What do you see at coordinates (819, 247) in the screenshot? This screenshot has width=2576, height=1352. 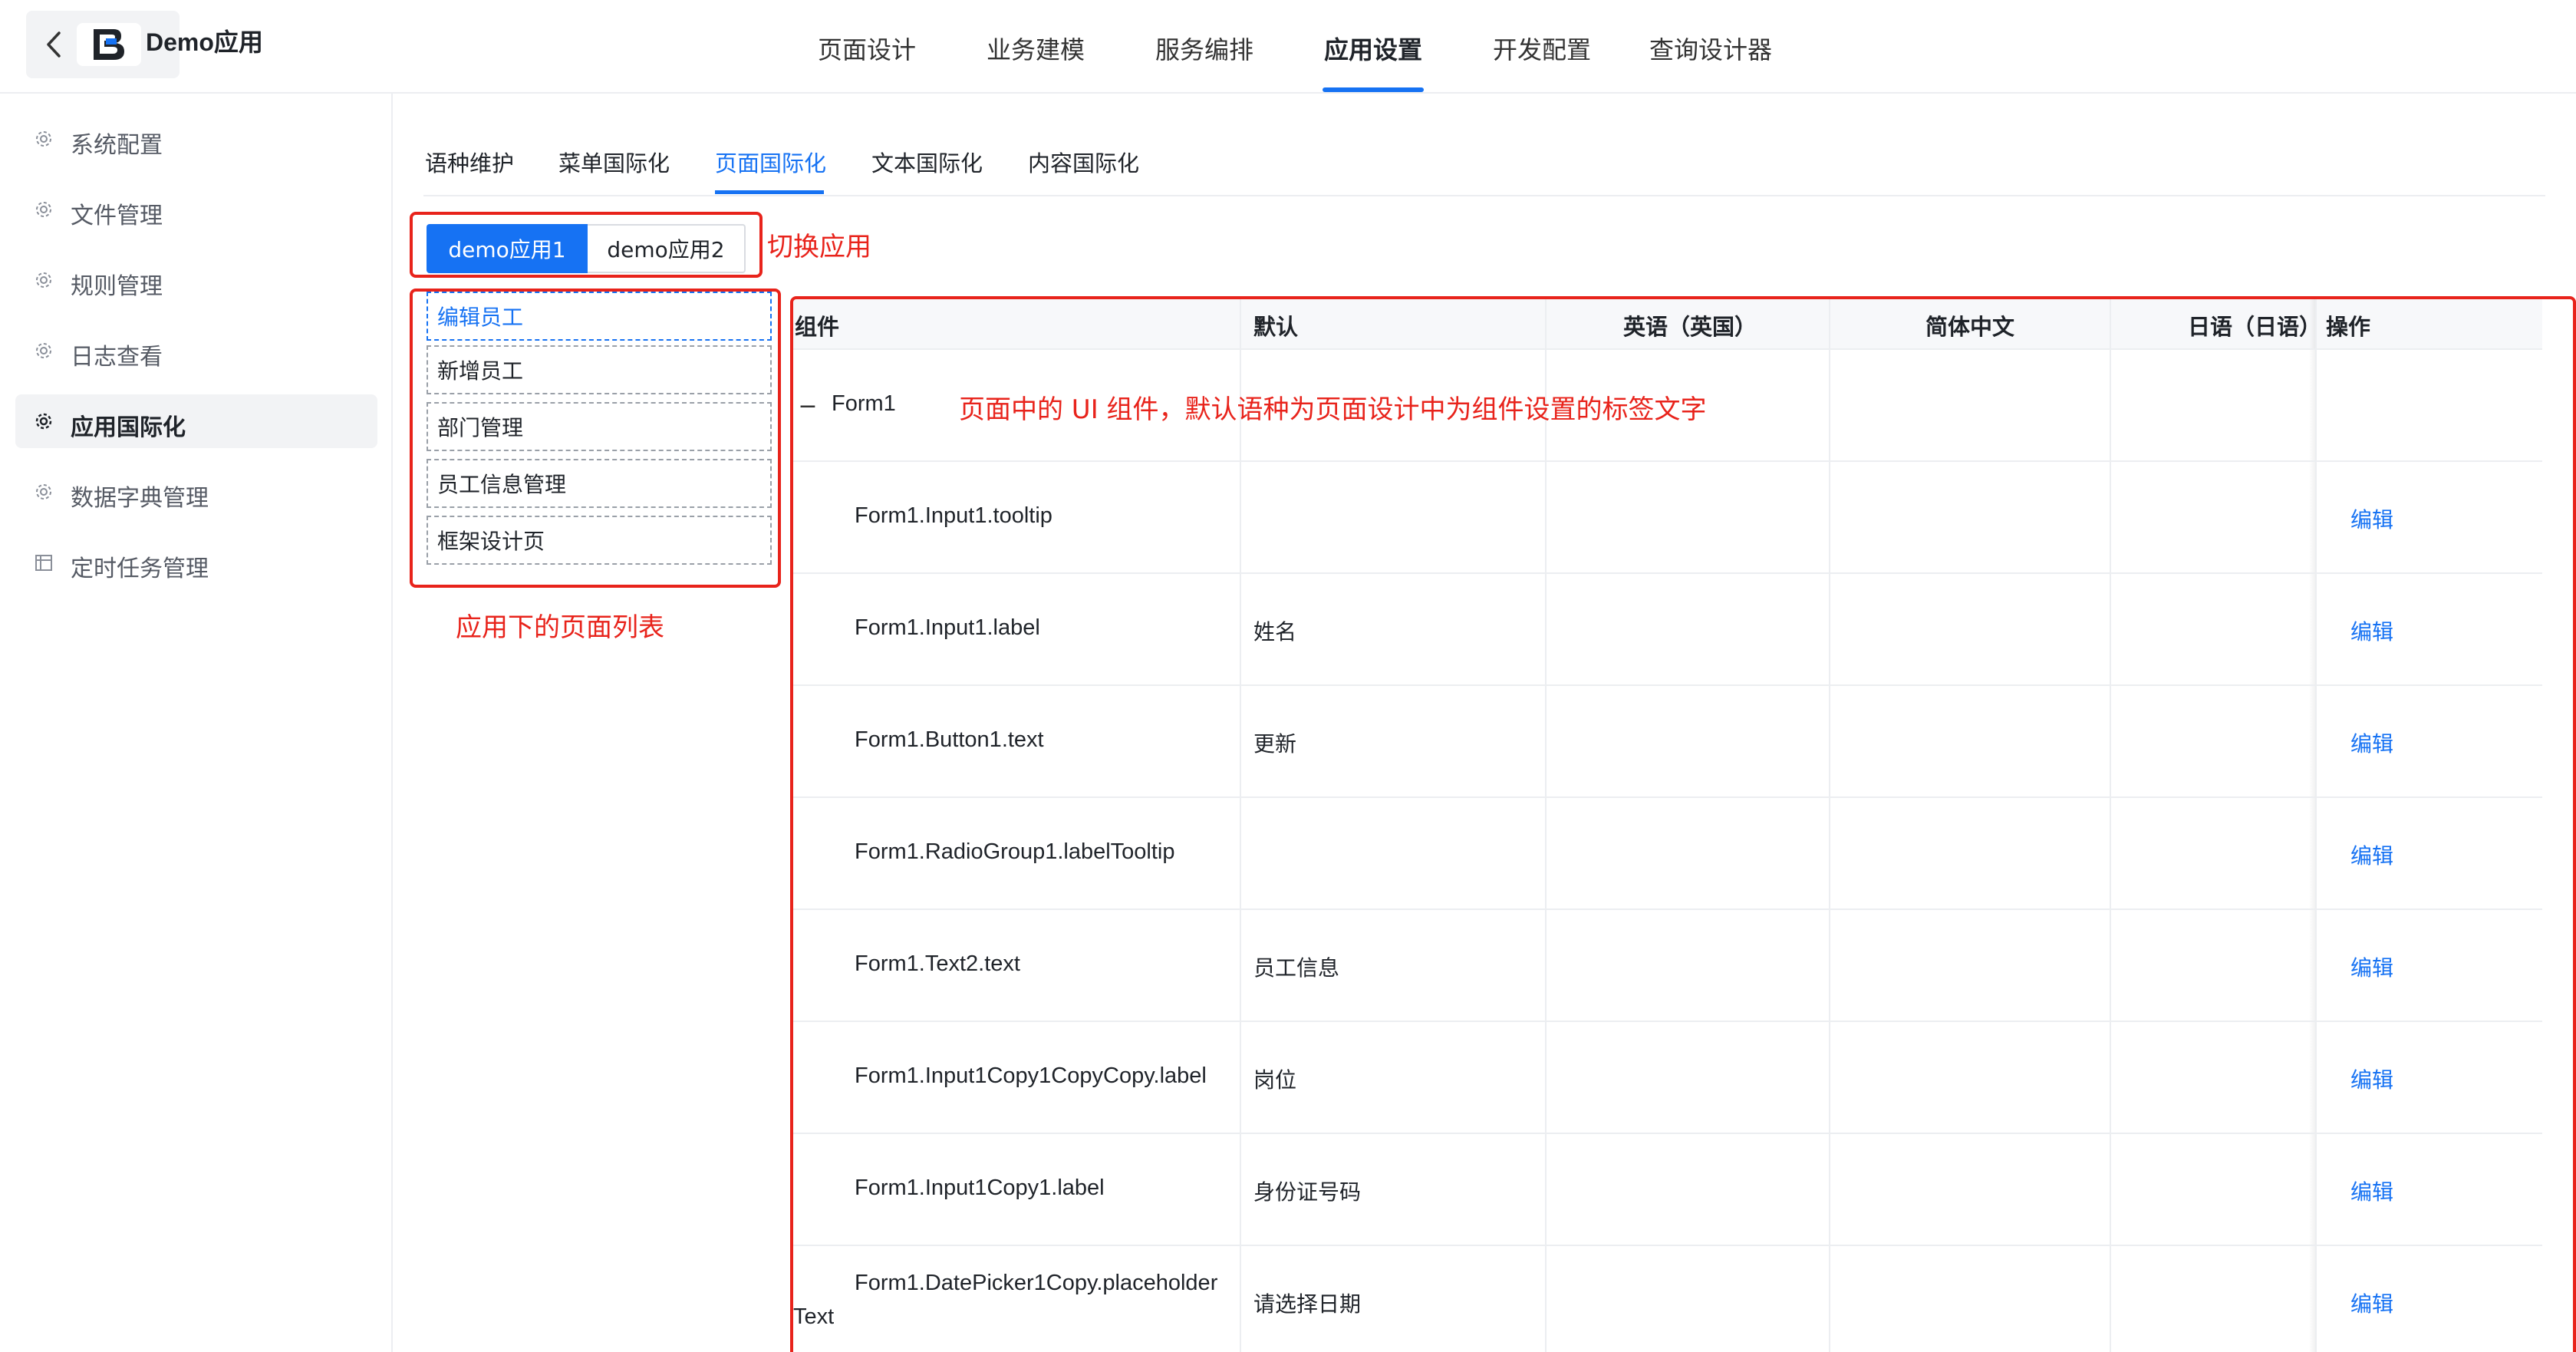 I see `annotation-switch-app: 切换应用` at bounding box center [819, 247].